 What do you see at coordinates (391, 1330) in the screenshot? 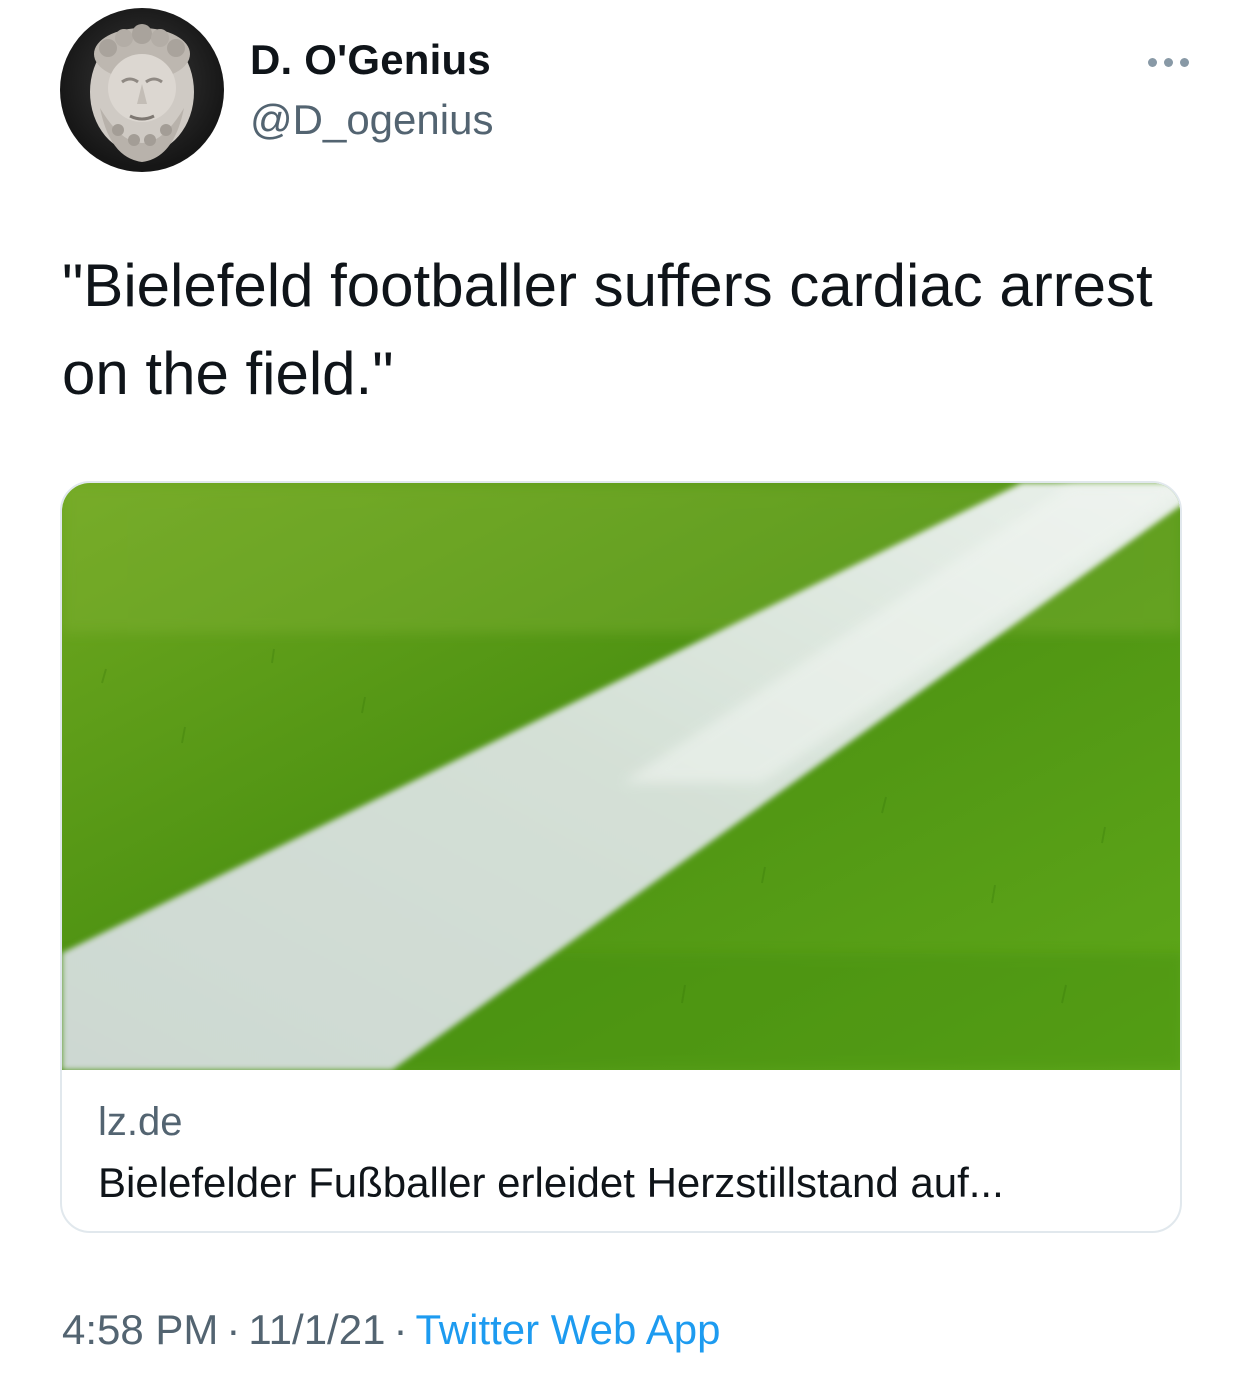
I see `tweet-meta: 4:58 PM · 11/1/21 · Twitter Web App` at bounding box center [391, 1330].